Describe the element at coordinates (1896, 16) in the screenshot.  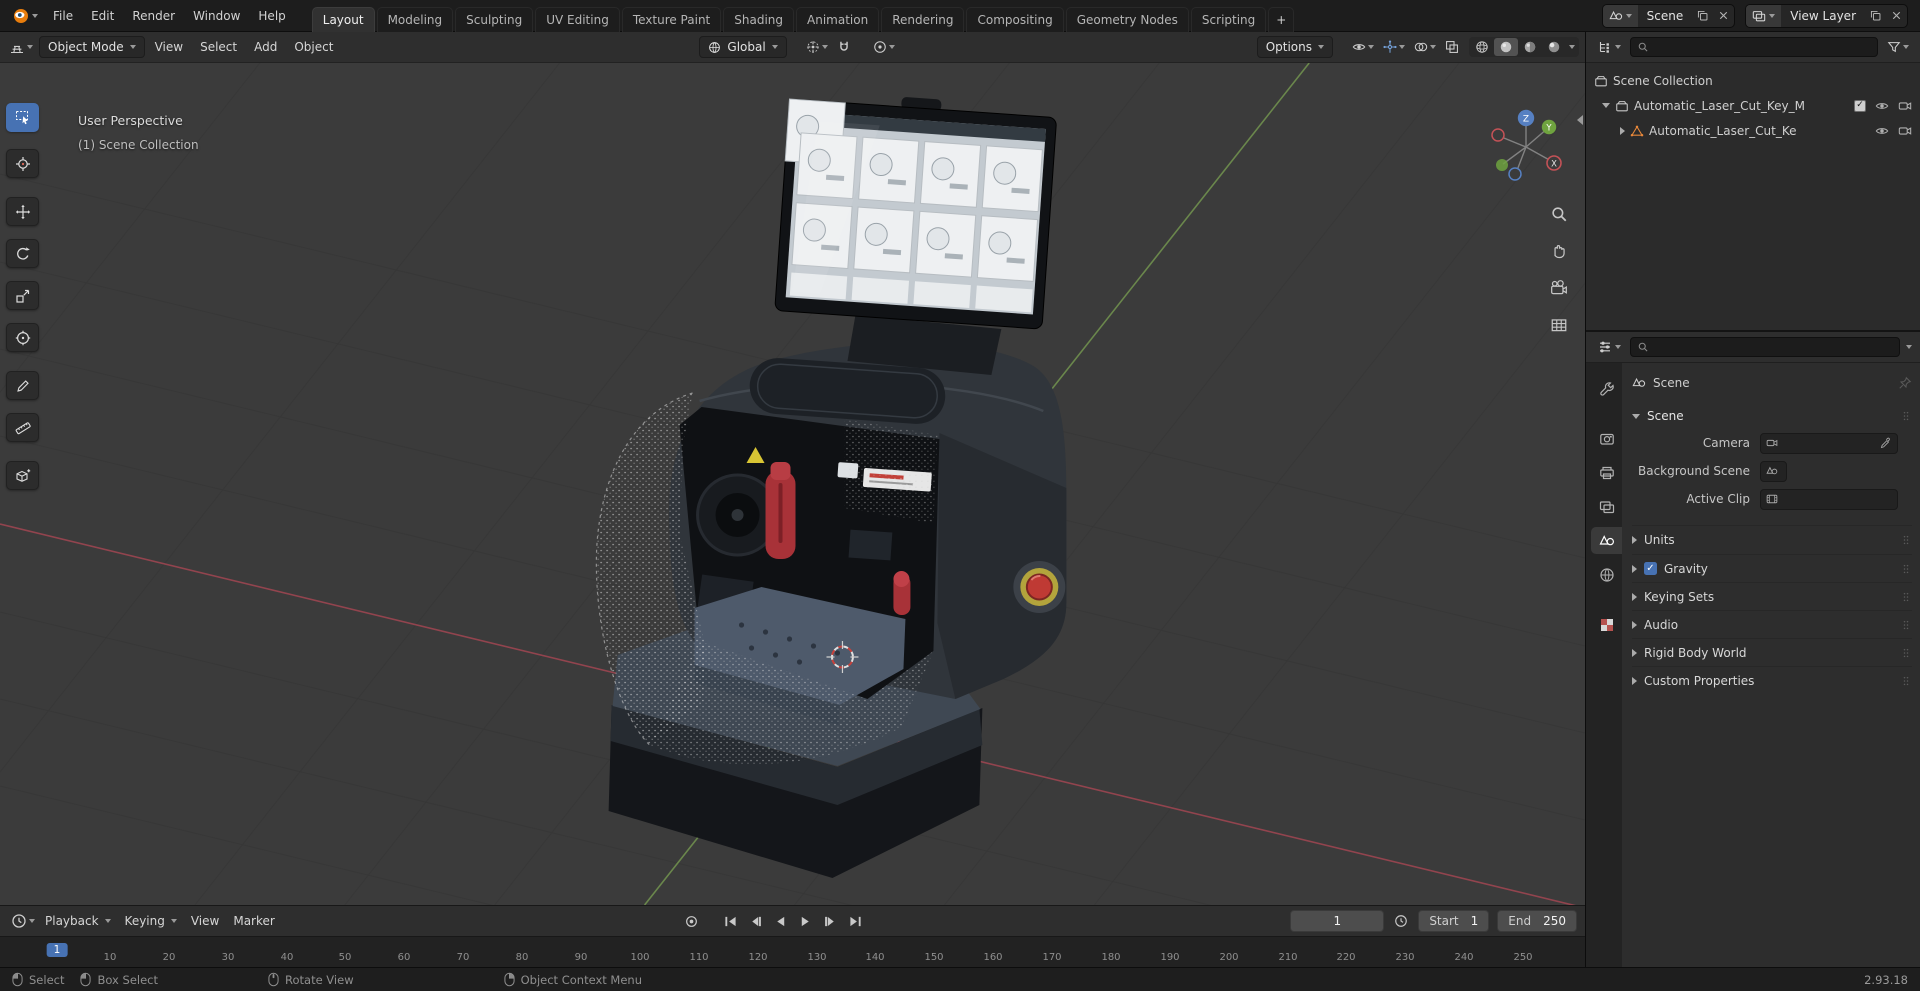
I see `view-layer-remove-button` at that location.